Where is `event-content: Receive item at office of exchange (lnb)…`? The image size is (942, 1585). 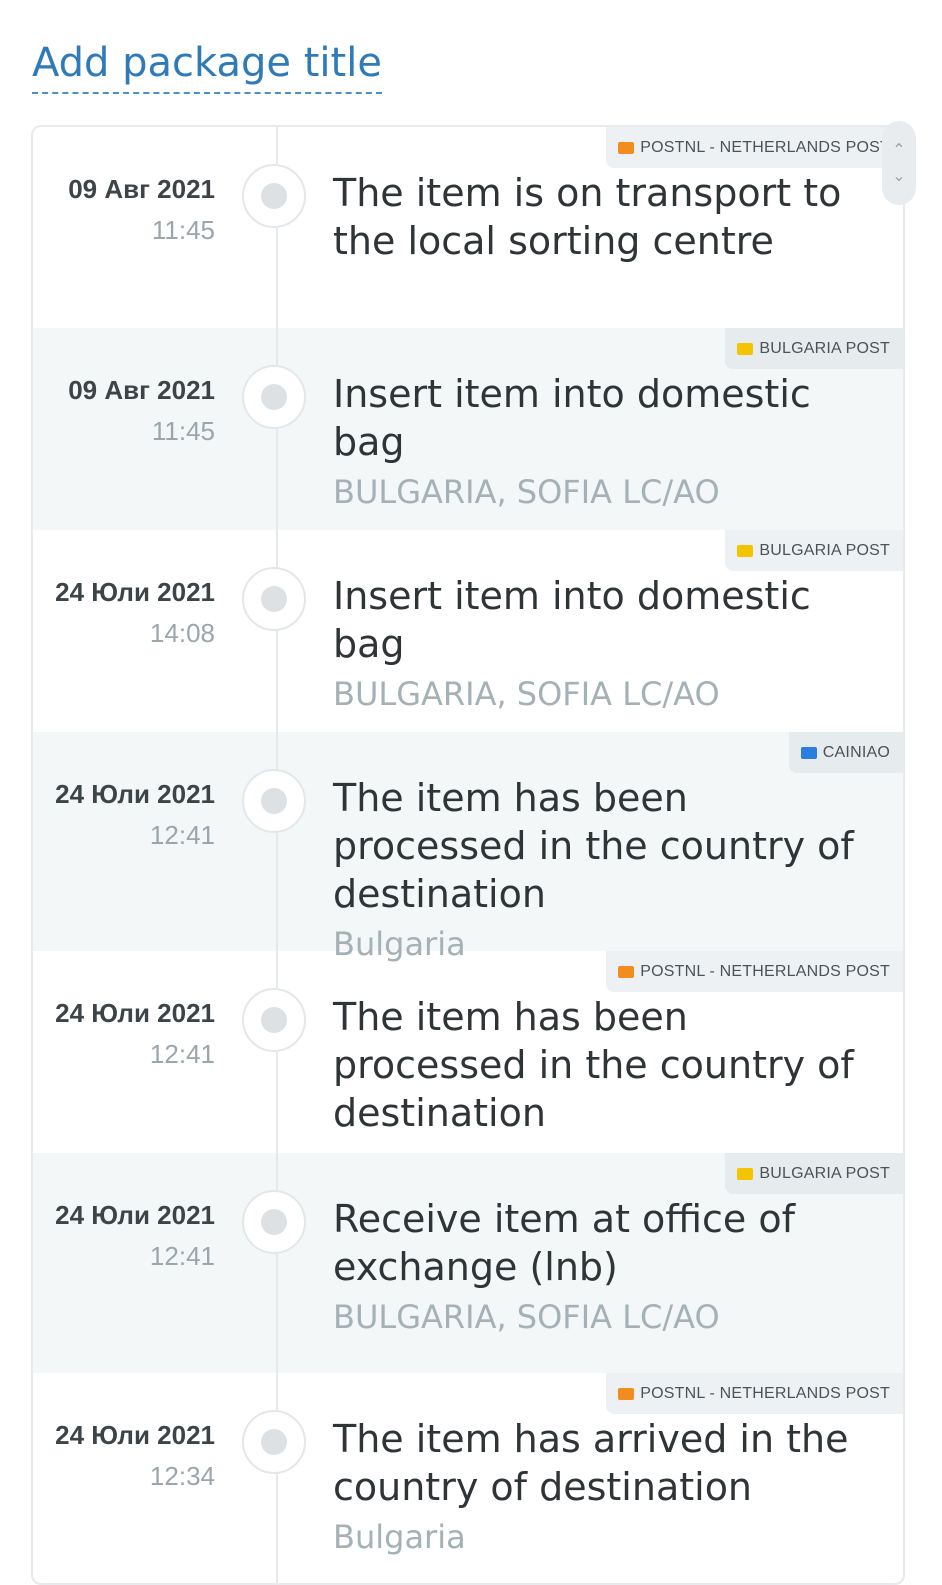
event-content: Receive item at office of exchange (lnb)… is located at coordinates (613, 1267).